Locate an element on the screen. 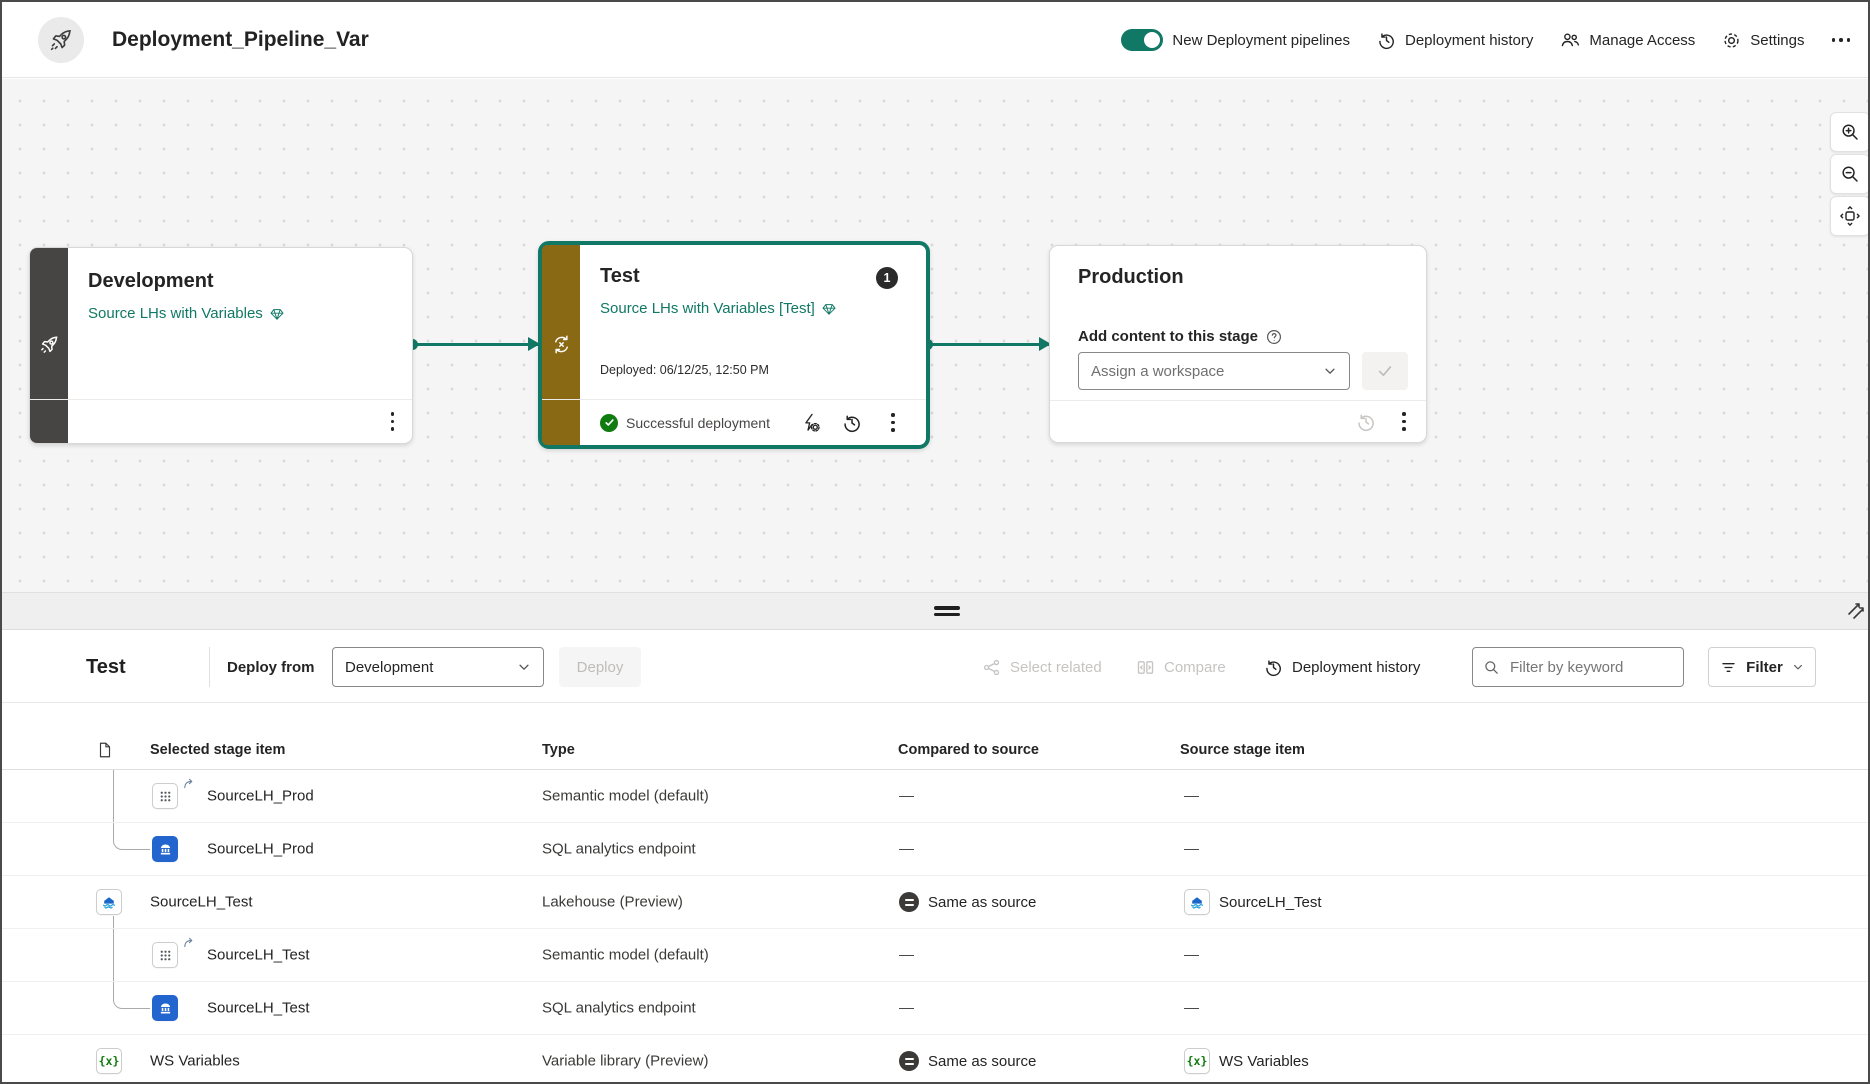 The height and width of the screenshot is (1084, 1870). panel-splitter is located at coordinates (935, 611).